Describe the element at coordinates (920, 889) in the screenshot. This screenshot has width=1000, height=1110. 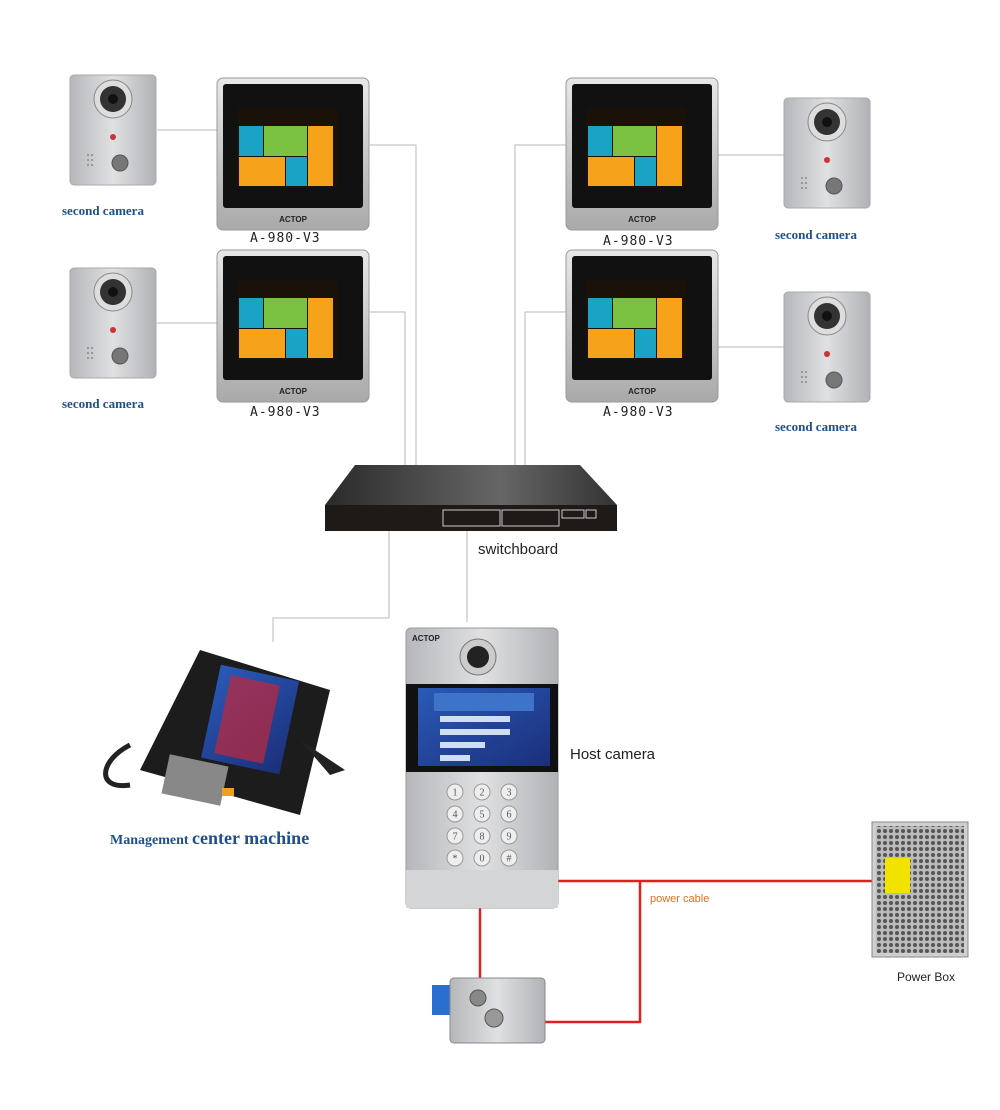
I see `power-box` at that location.